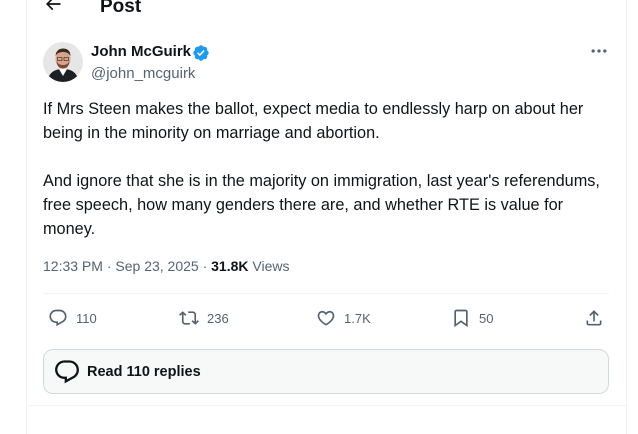 The width and height of the screenshot is (638, 434). Describe the element at coordinates (357, 318) in the screenshot. I see `like-count: 1.7K` at that location.